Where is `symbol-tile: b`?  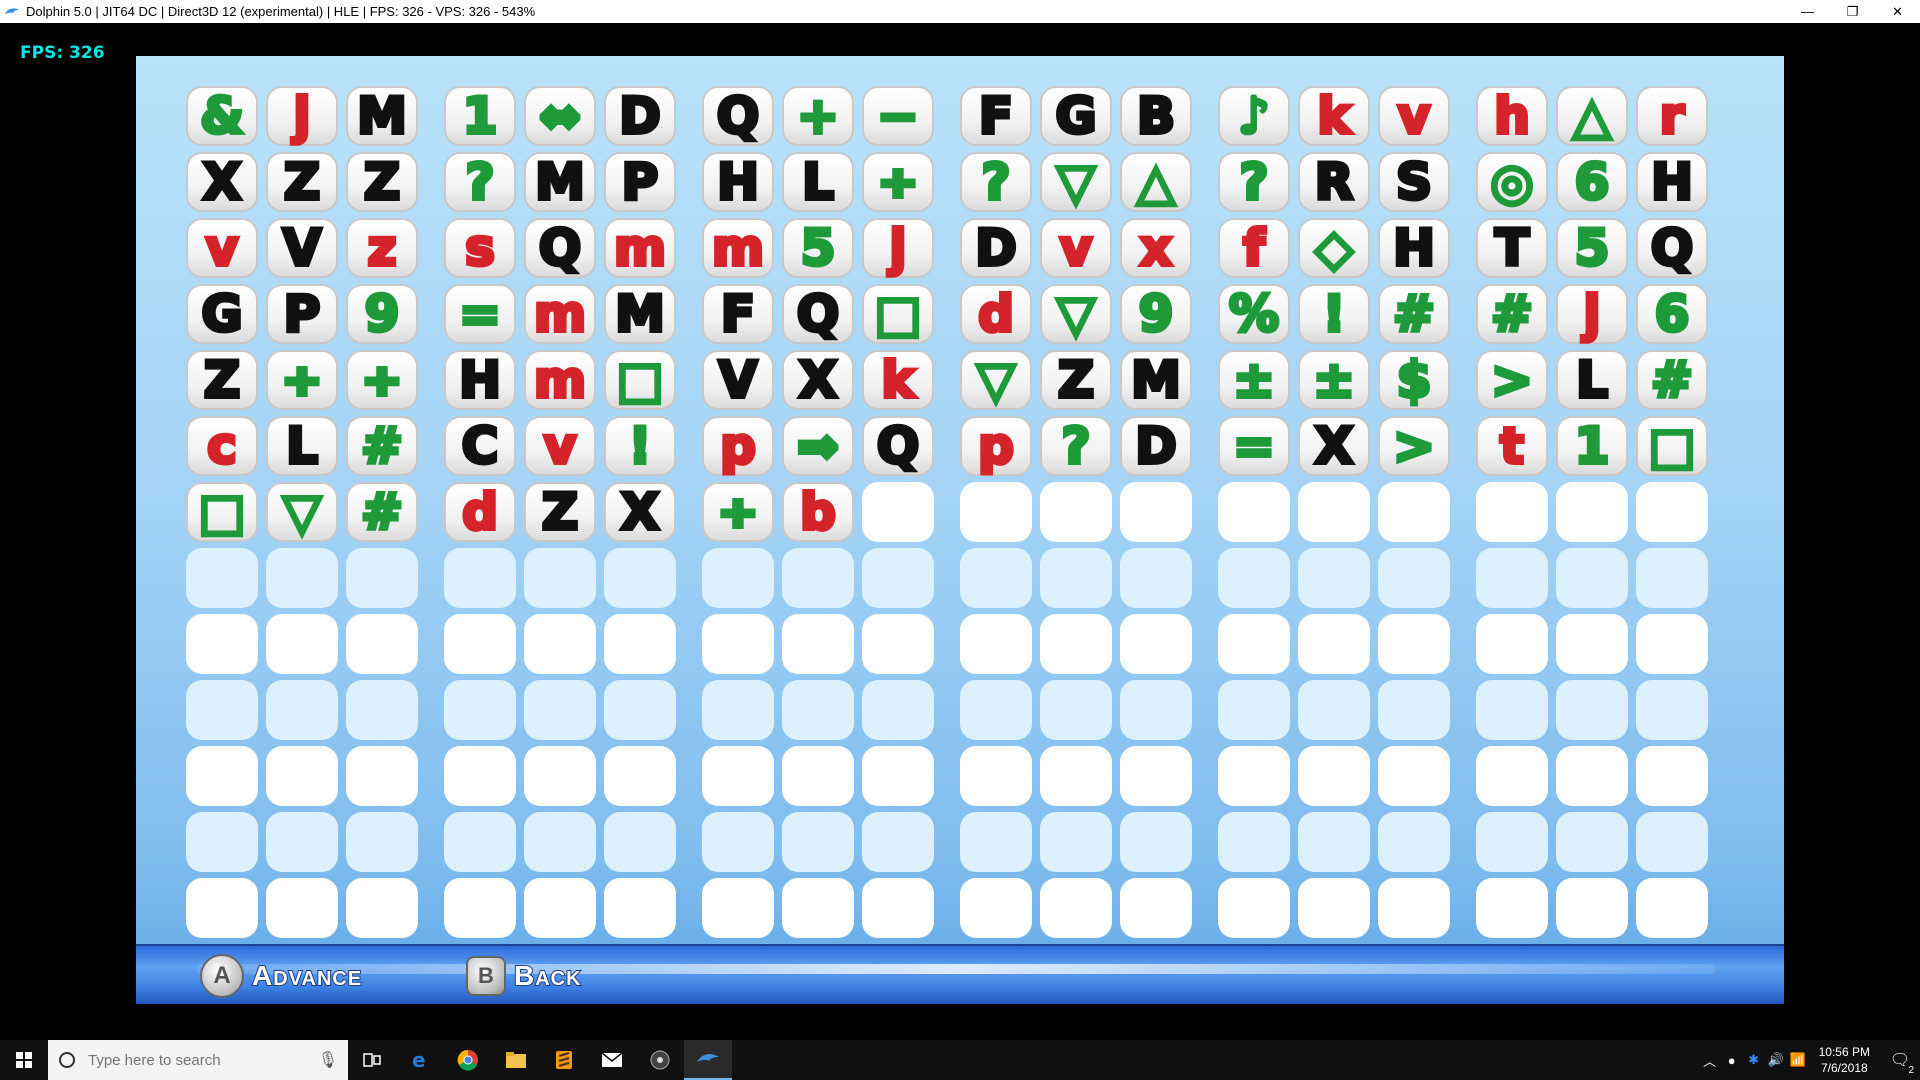
symbol-tile: b is located at coordinates (818, 512).